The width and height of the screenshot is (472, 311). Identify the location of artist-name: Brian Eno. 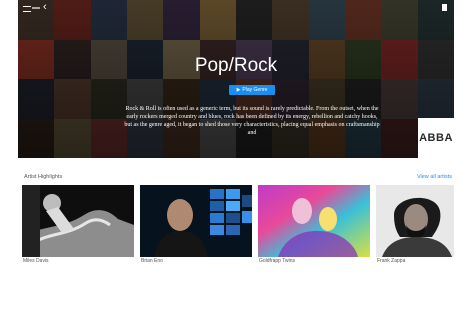
(152, 261).